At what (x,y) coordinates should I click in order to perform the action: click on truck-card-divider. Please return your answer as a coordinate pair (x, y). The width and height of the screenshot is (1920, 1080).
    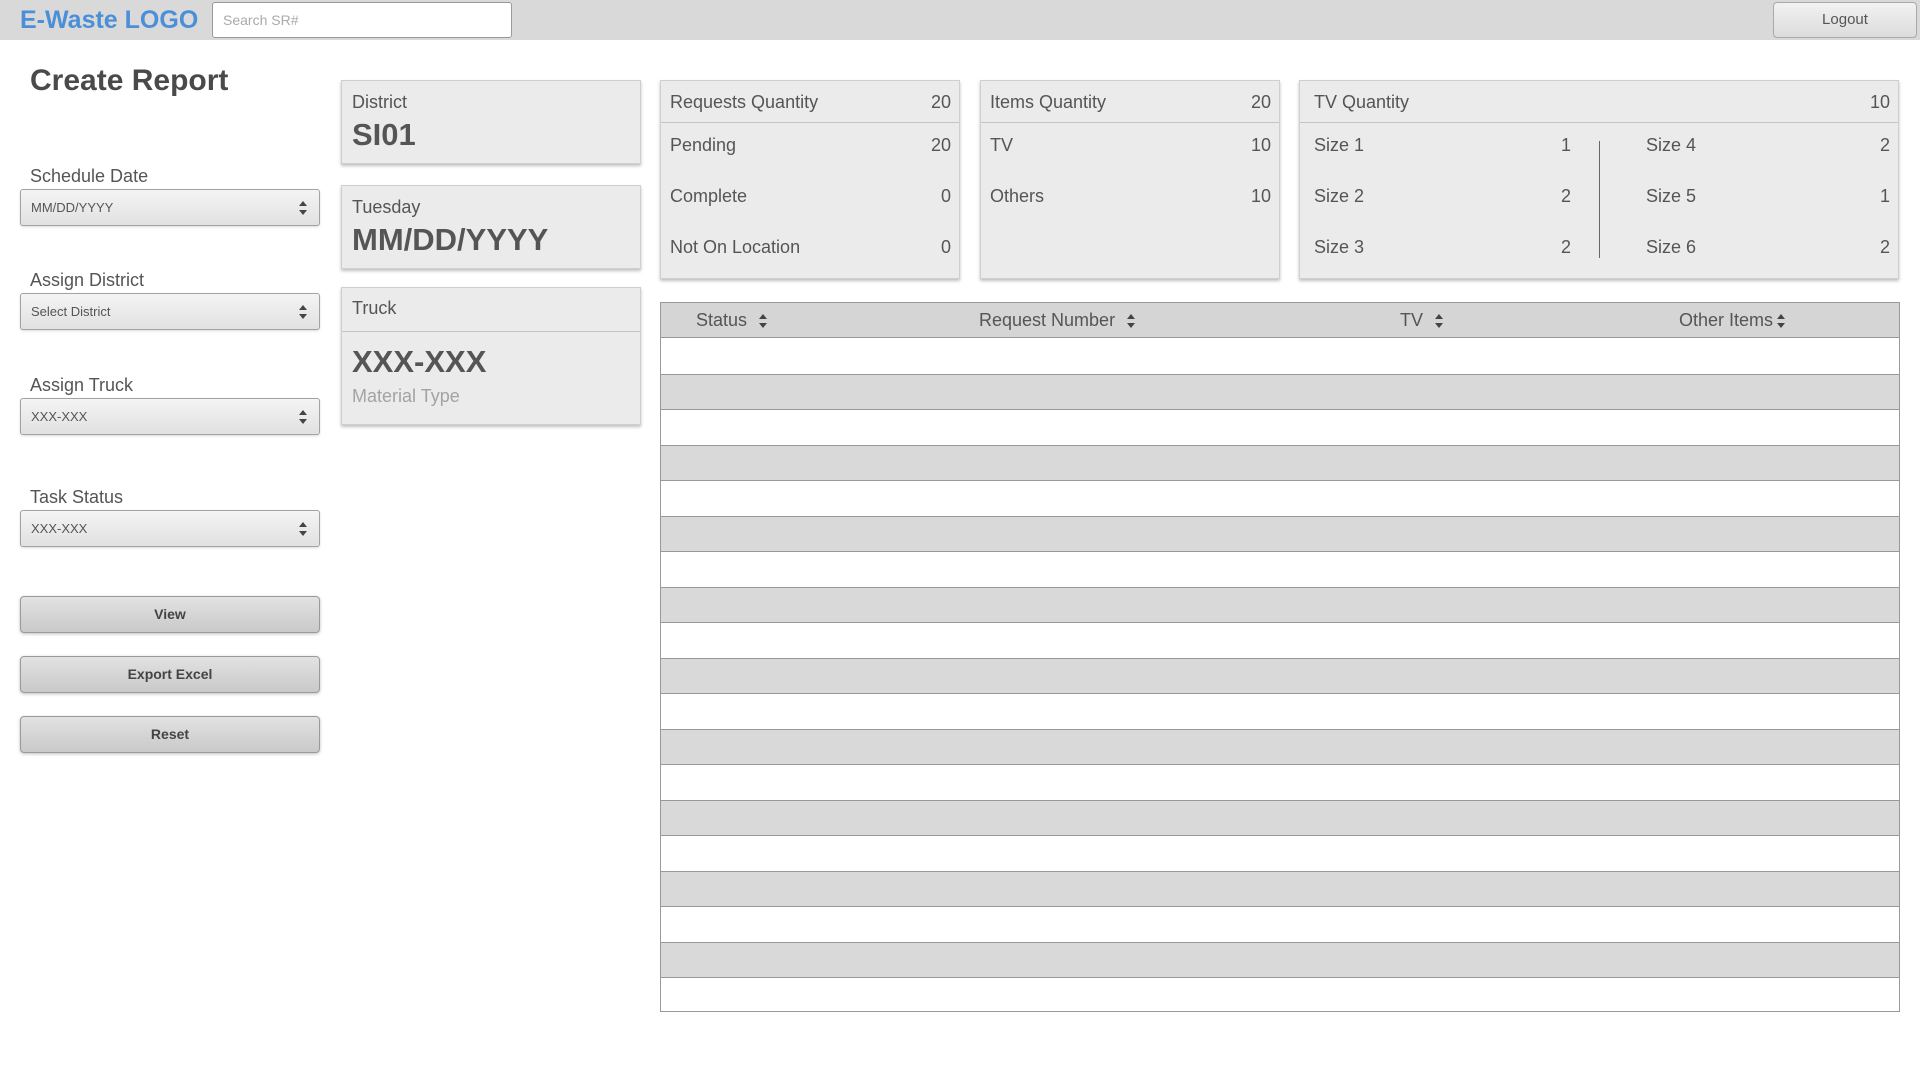
    Looking at the image, I should click on (491, 331).